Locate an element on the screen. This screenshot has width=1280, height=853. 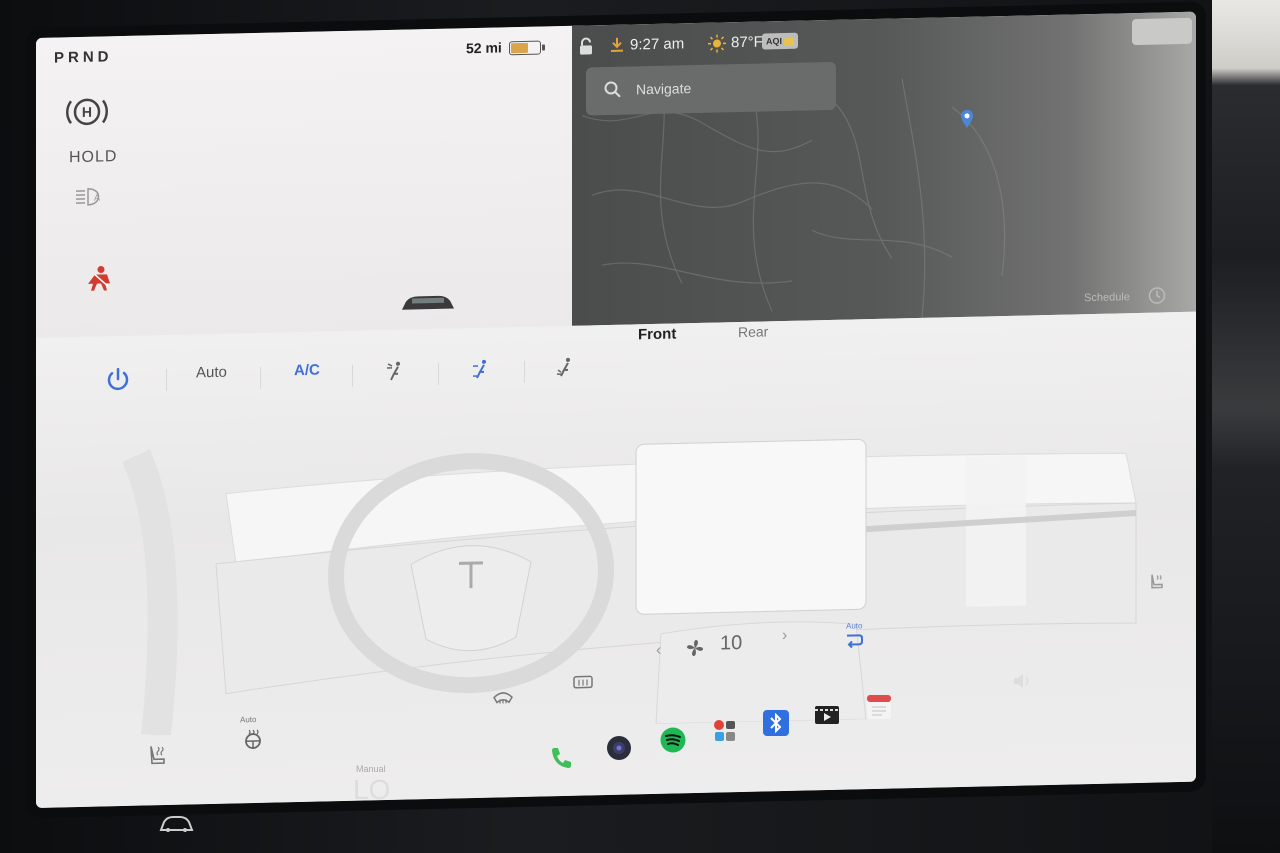
range-readout: 52 mi is located at coordinates (484, 48).